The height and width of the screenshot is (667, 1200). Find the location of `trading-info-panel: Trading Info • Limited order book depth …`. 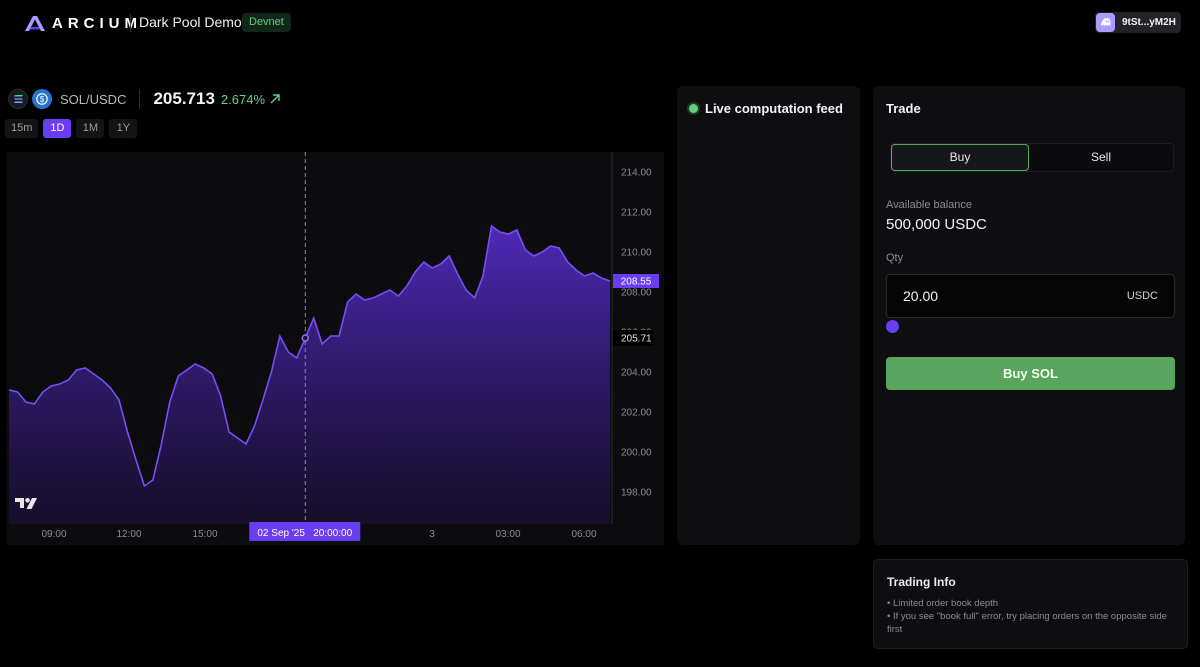

trading-info-panel: Trading Info • Limited order book depth … is located at coordinates (1030, 604).